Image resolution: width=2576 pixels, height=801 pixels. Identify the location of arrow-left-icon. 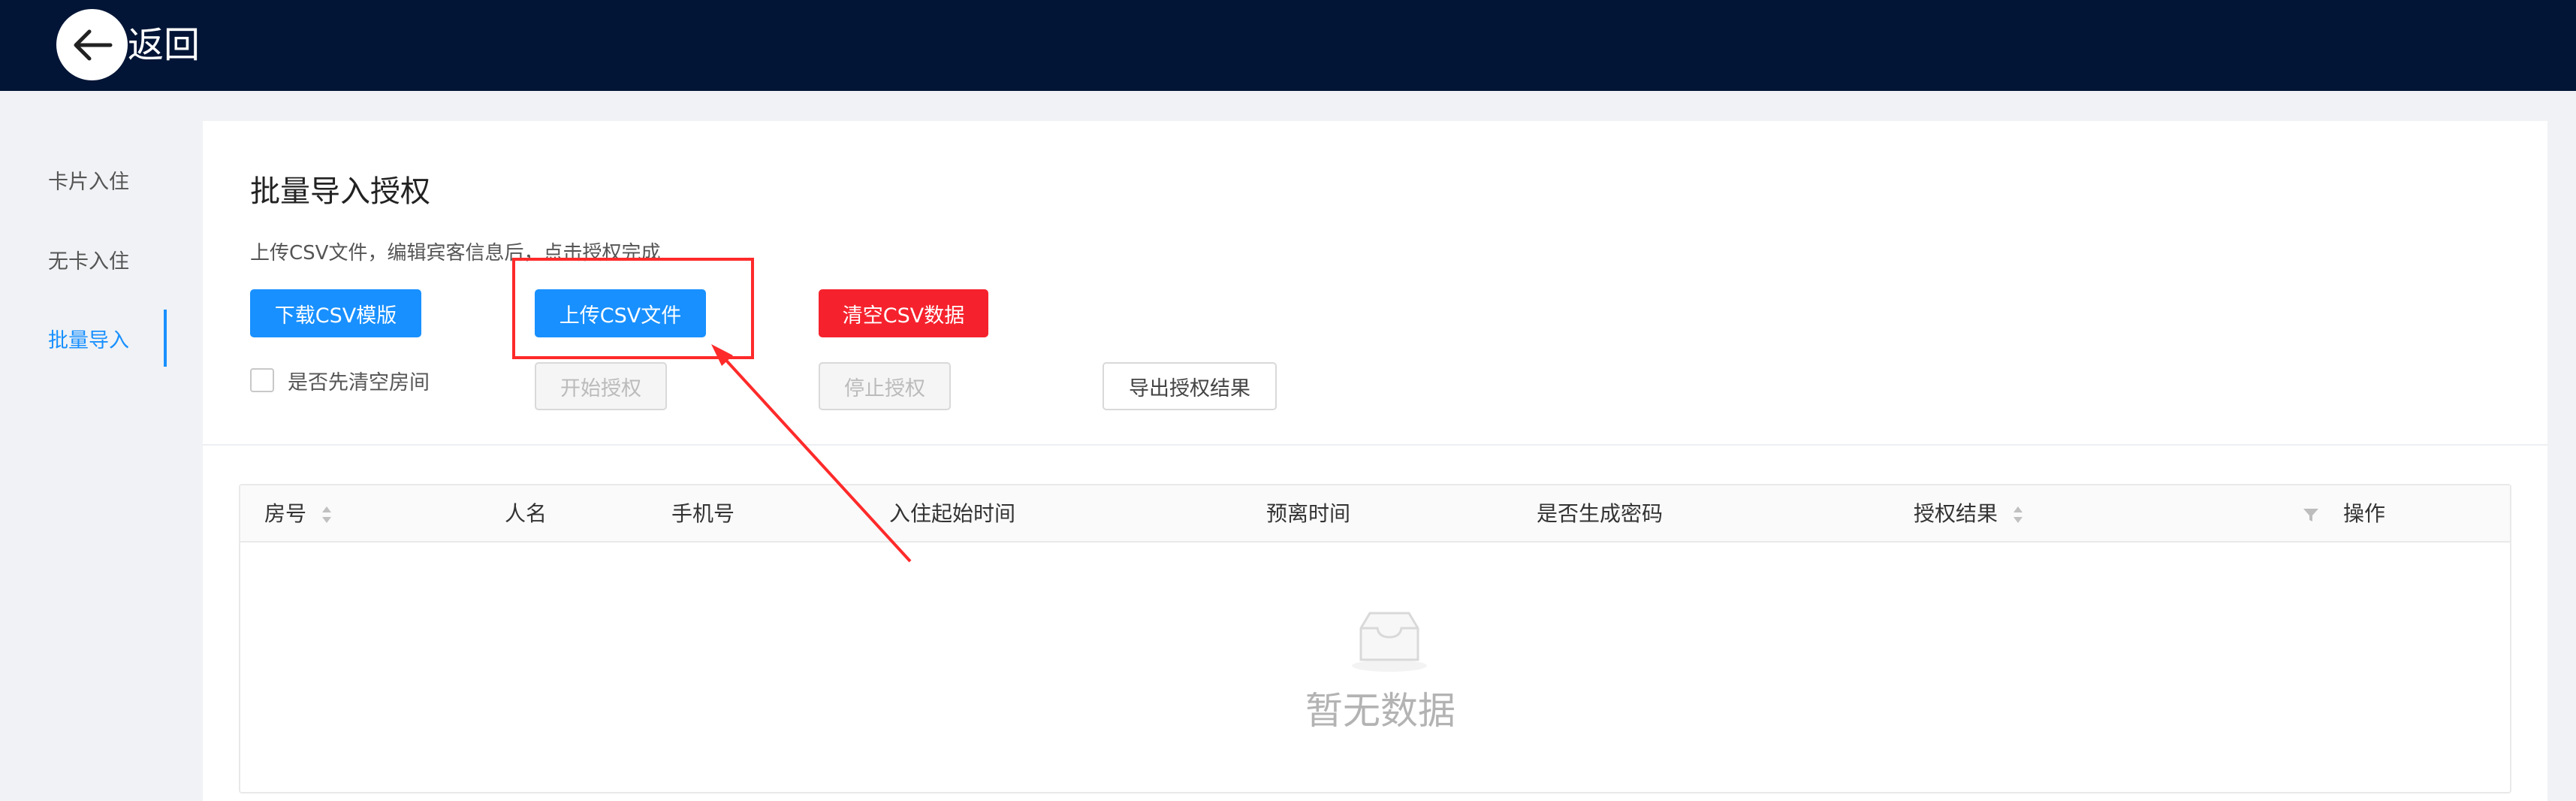
(93, 44).